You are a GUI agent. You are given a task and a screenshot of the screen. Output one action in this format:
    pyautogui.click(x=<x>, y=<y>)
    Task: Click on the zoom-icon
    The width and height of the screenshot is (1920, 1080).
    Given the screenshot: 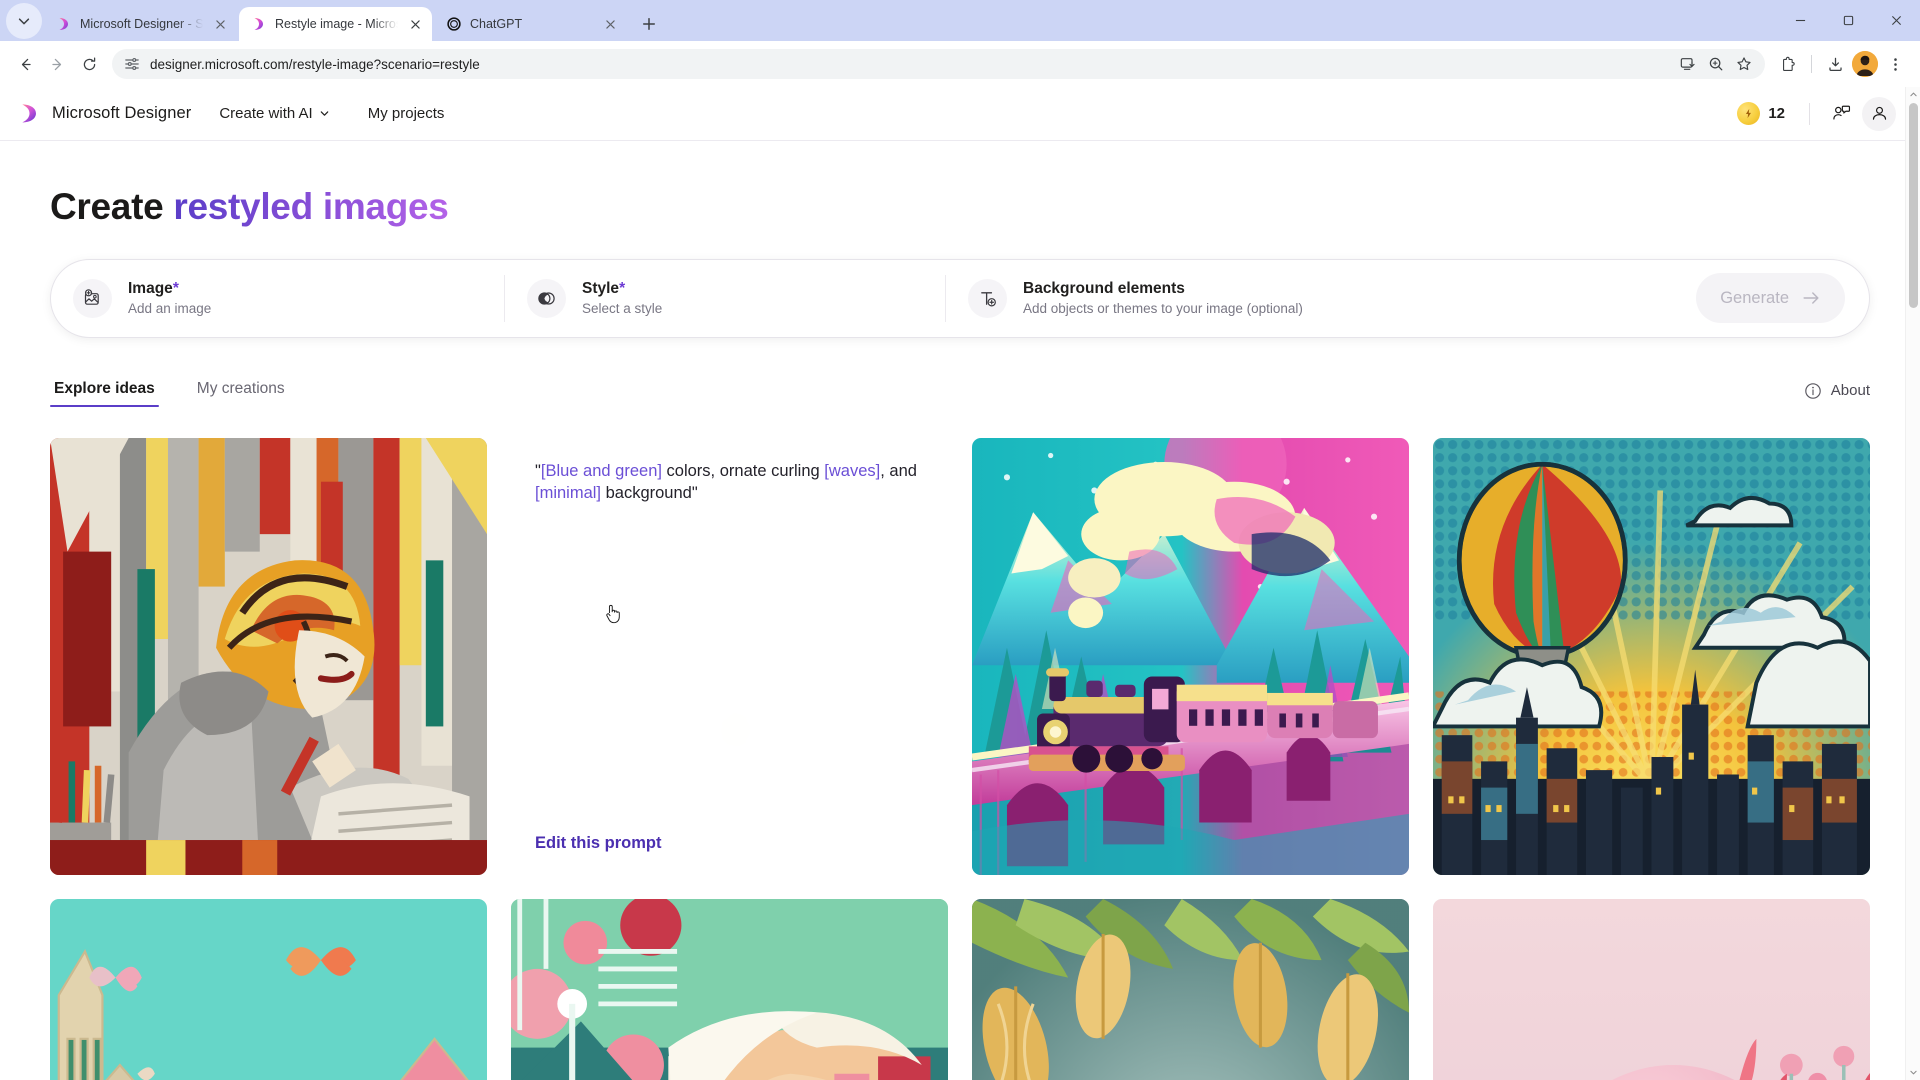 What is the action you would take?
    pyautogui.click(x=1716, y=64)
    